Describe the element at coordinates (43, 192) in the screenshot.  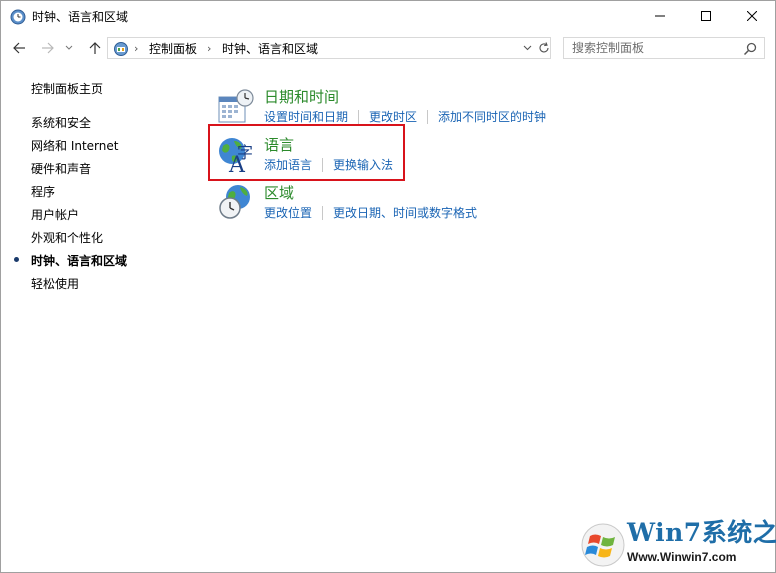
I see `sidebar-item-programs: 程序` at that location.